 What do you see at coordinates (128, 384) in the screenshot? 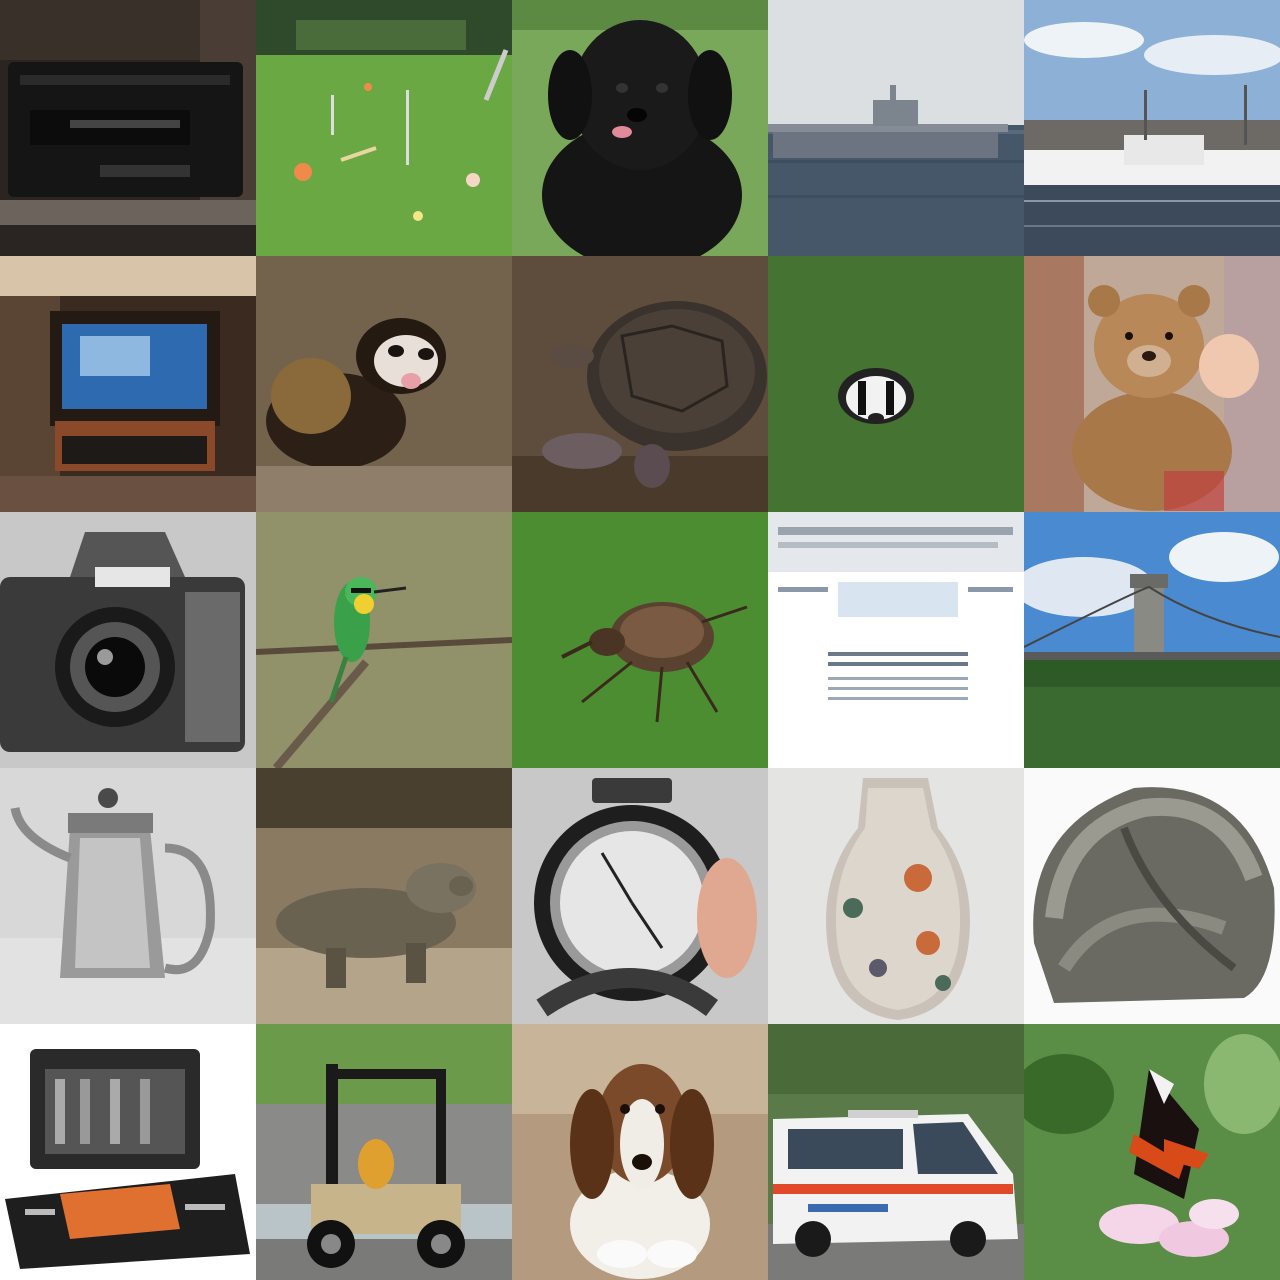
I see `tile-television-room` at bounding box center [128, 384].